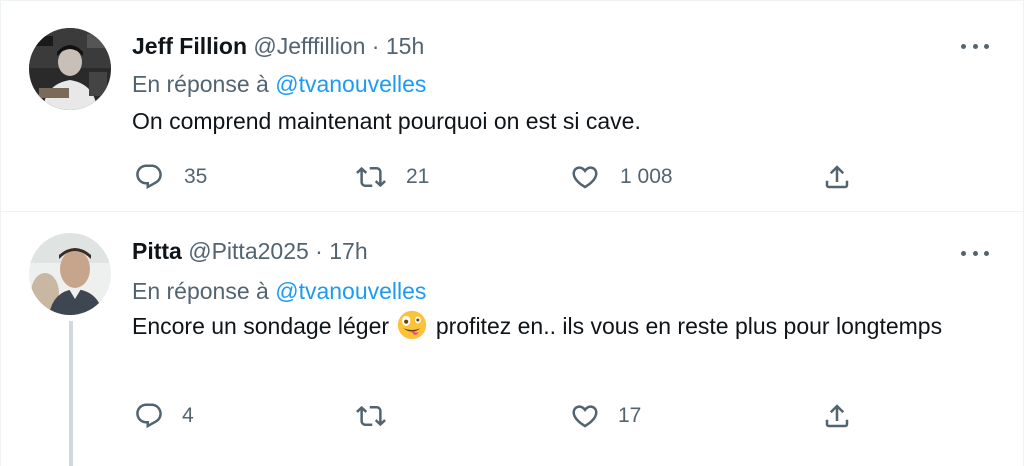 This screenshot has width=1024, height=466. I want to click on tweet-actions: 4 17, so click(497, 416).